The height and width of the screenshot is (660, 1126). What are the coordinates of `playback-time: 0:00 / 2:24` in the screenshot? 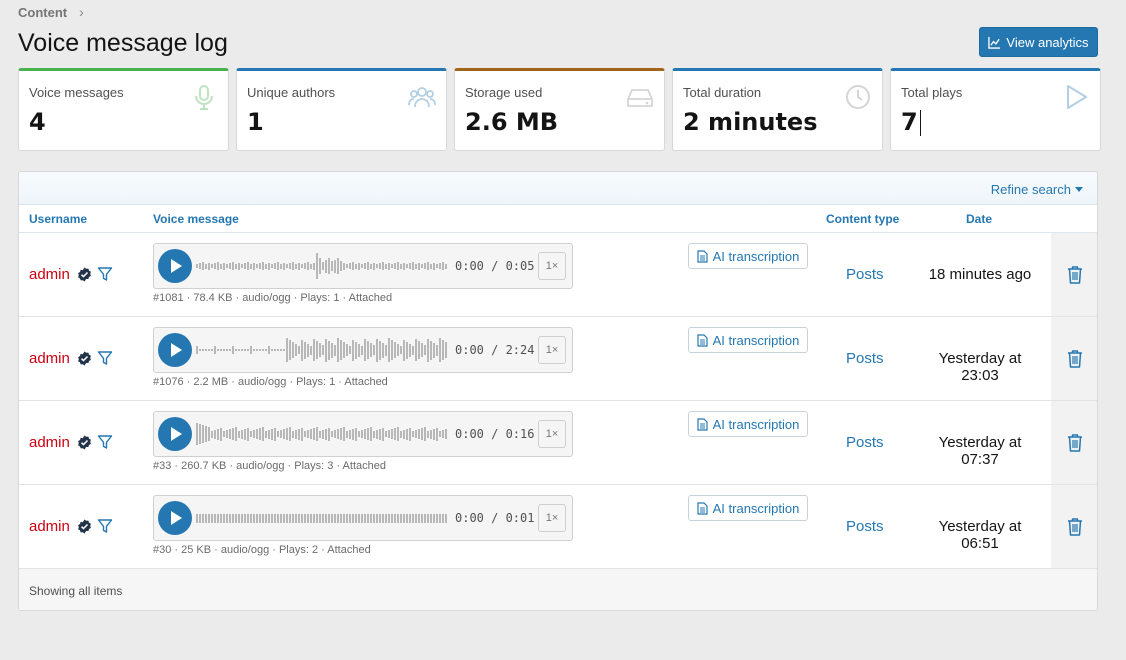 It's located at (495, 350).